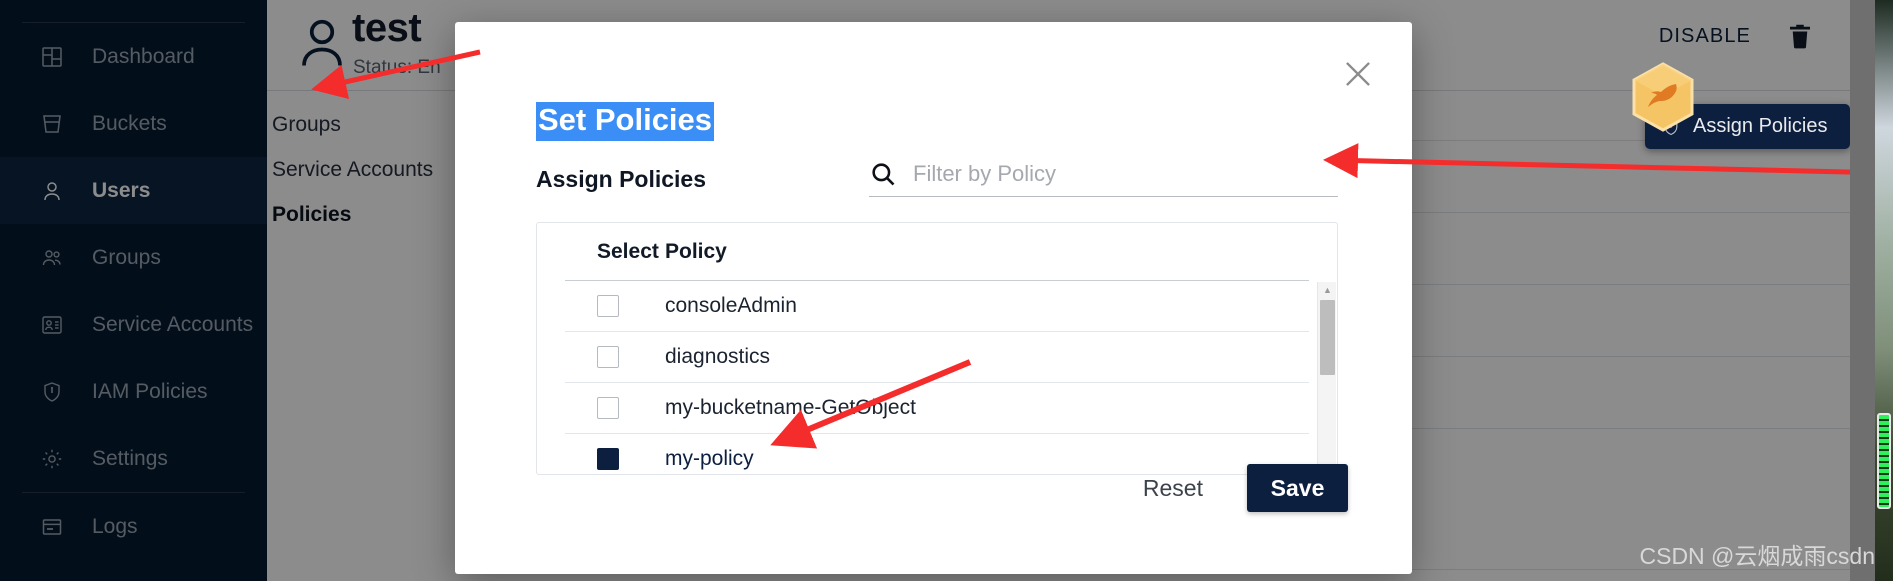 The height and width of the screenshot is (581, 1893). What do you see at coordinates (937, 252) in the screenshot?
I see `policy-table-header: Select Policy` at bounding box center [937, 252].